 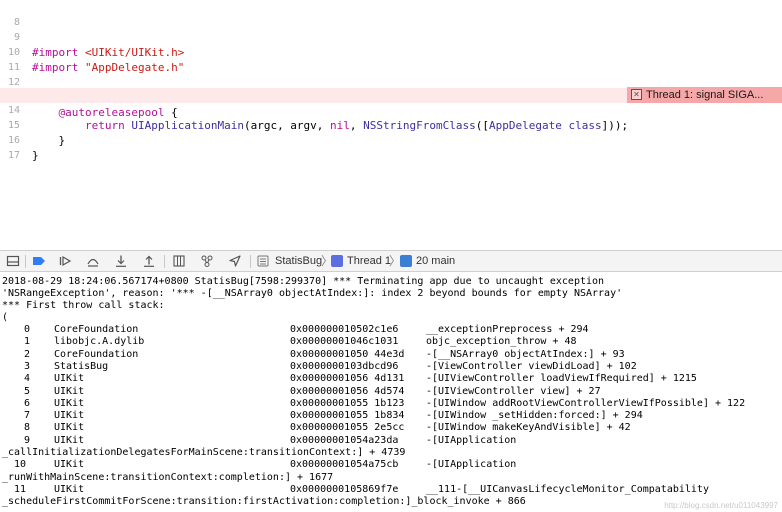 I want to click on debug-toolbar: StatisBug 〉 Thread 1 〉 20 main, so click(x=391, y=261).